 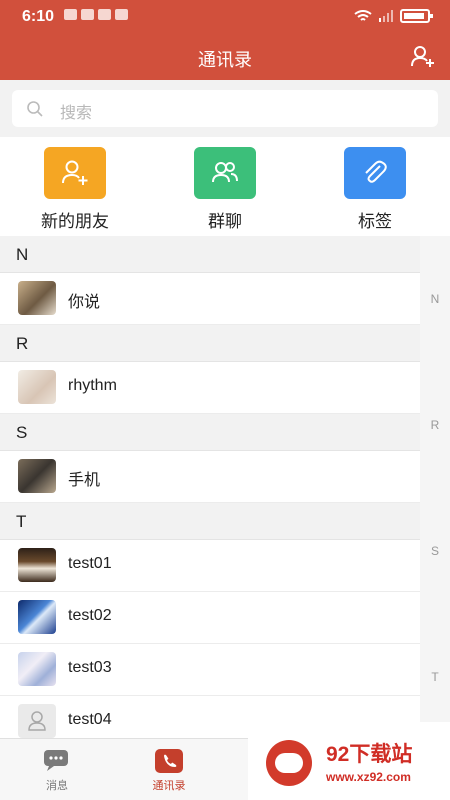 I want to click on tags-label: 标签, so click(x=375, y=221).